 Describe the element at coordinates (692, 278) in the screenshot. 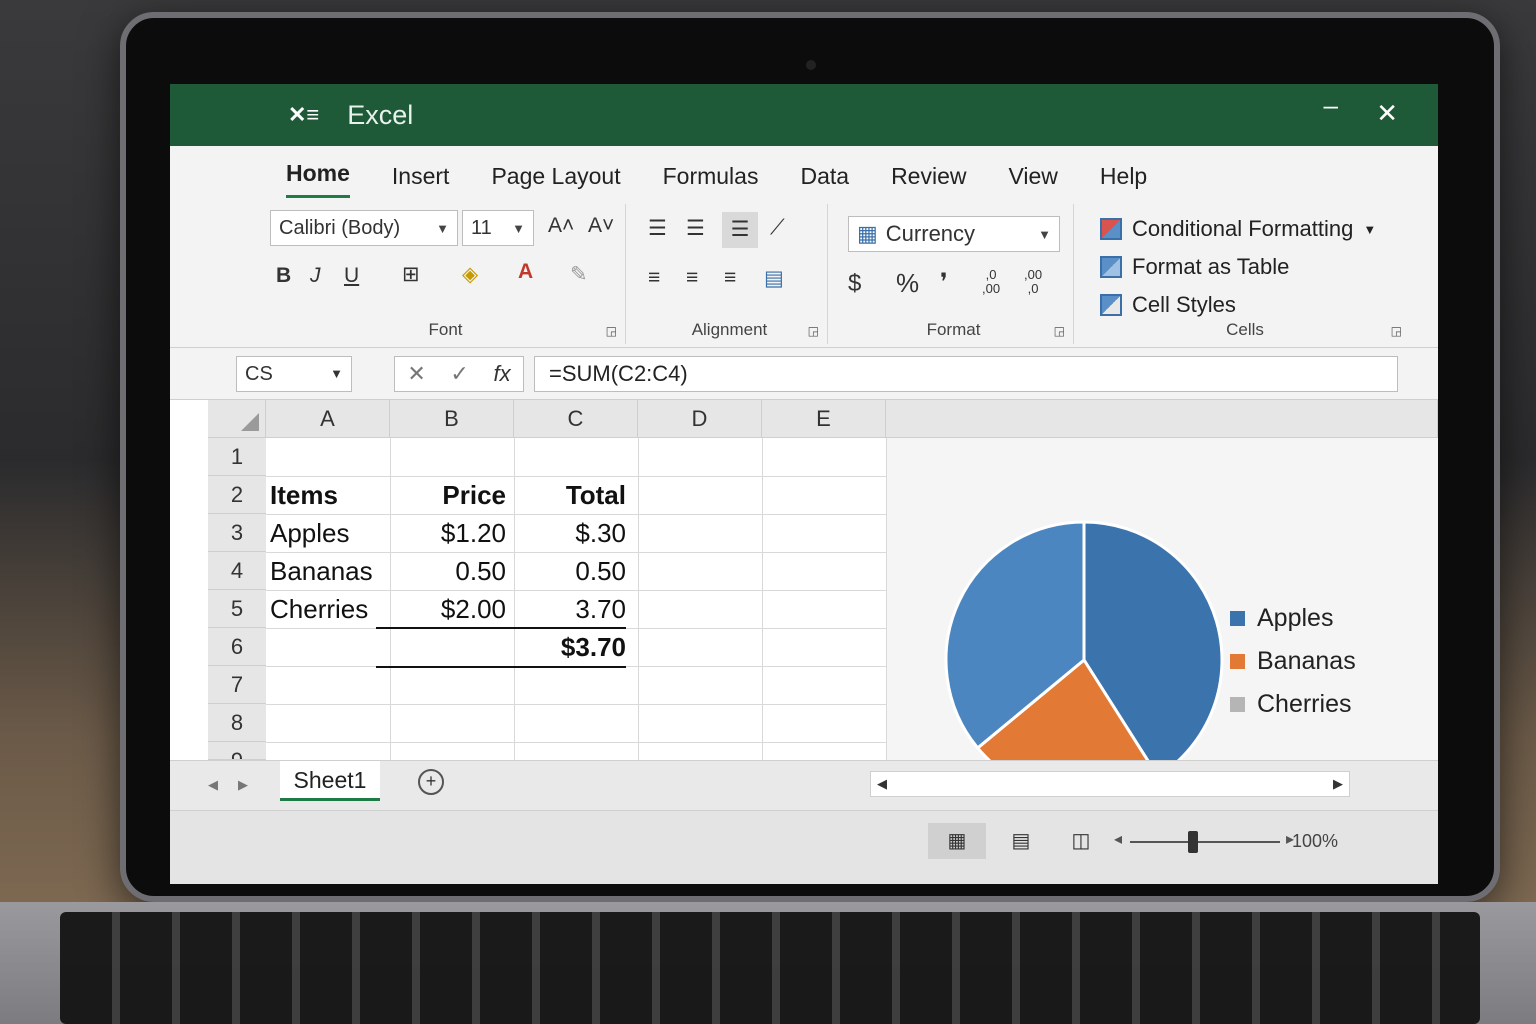

I see `align-center-icon: ≡` at that location.